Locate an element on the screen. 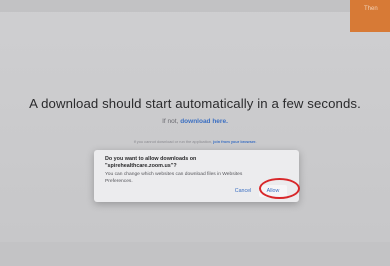 The height and width of the screenshot is (266, 390). subline-prefix: If not, is located at coordinates (170, 121).